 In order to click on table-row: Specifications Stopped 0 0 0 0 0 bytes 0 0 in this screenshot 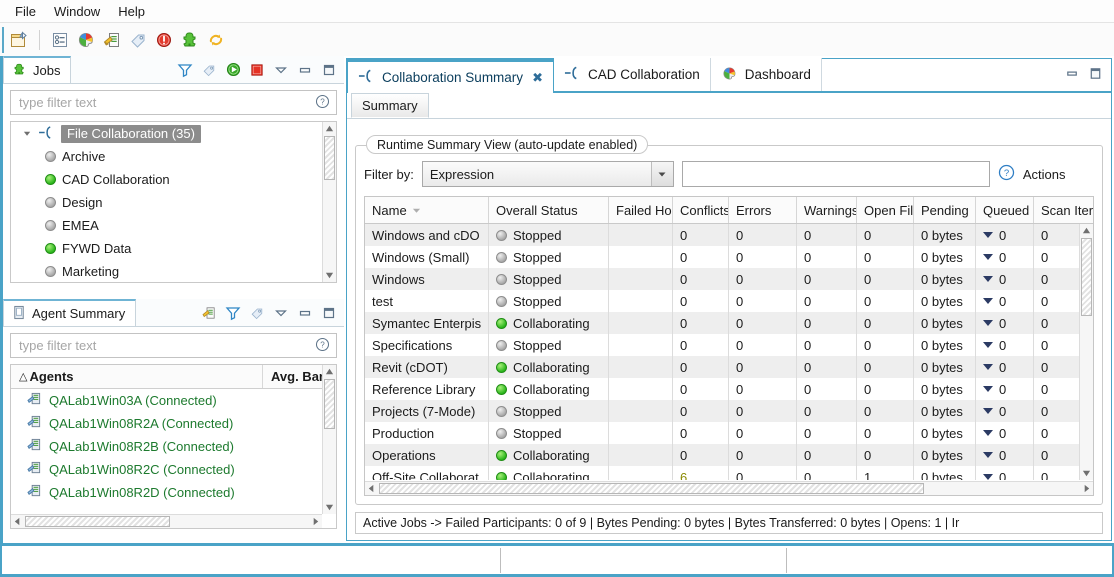, I will do `click(729, 345)`.